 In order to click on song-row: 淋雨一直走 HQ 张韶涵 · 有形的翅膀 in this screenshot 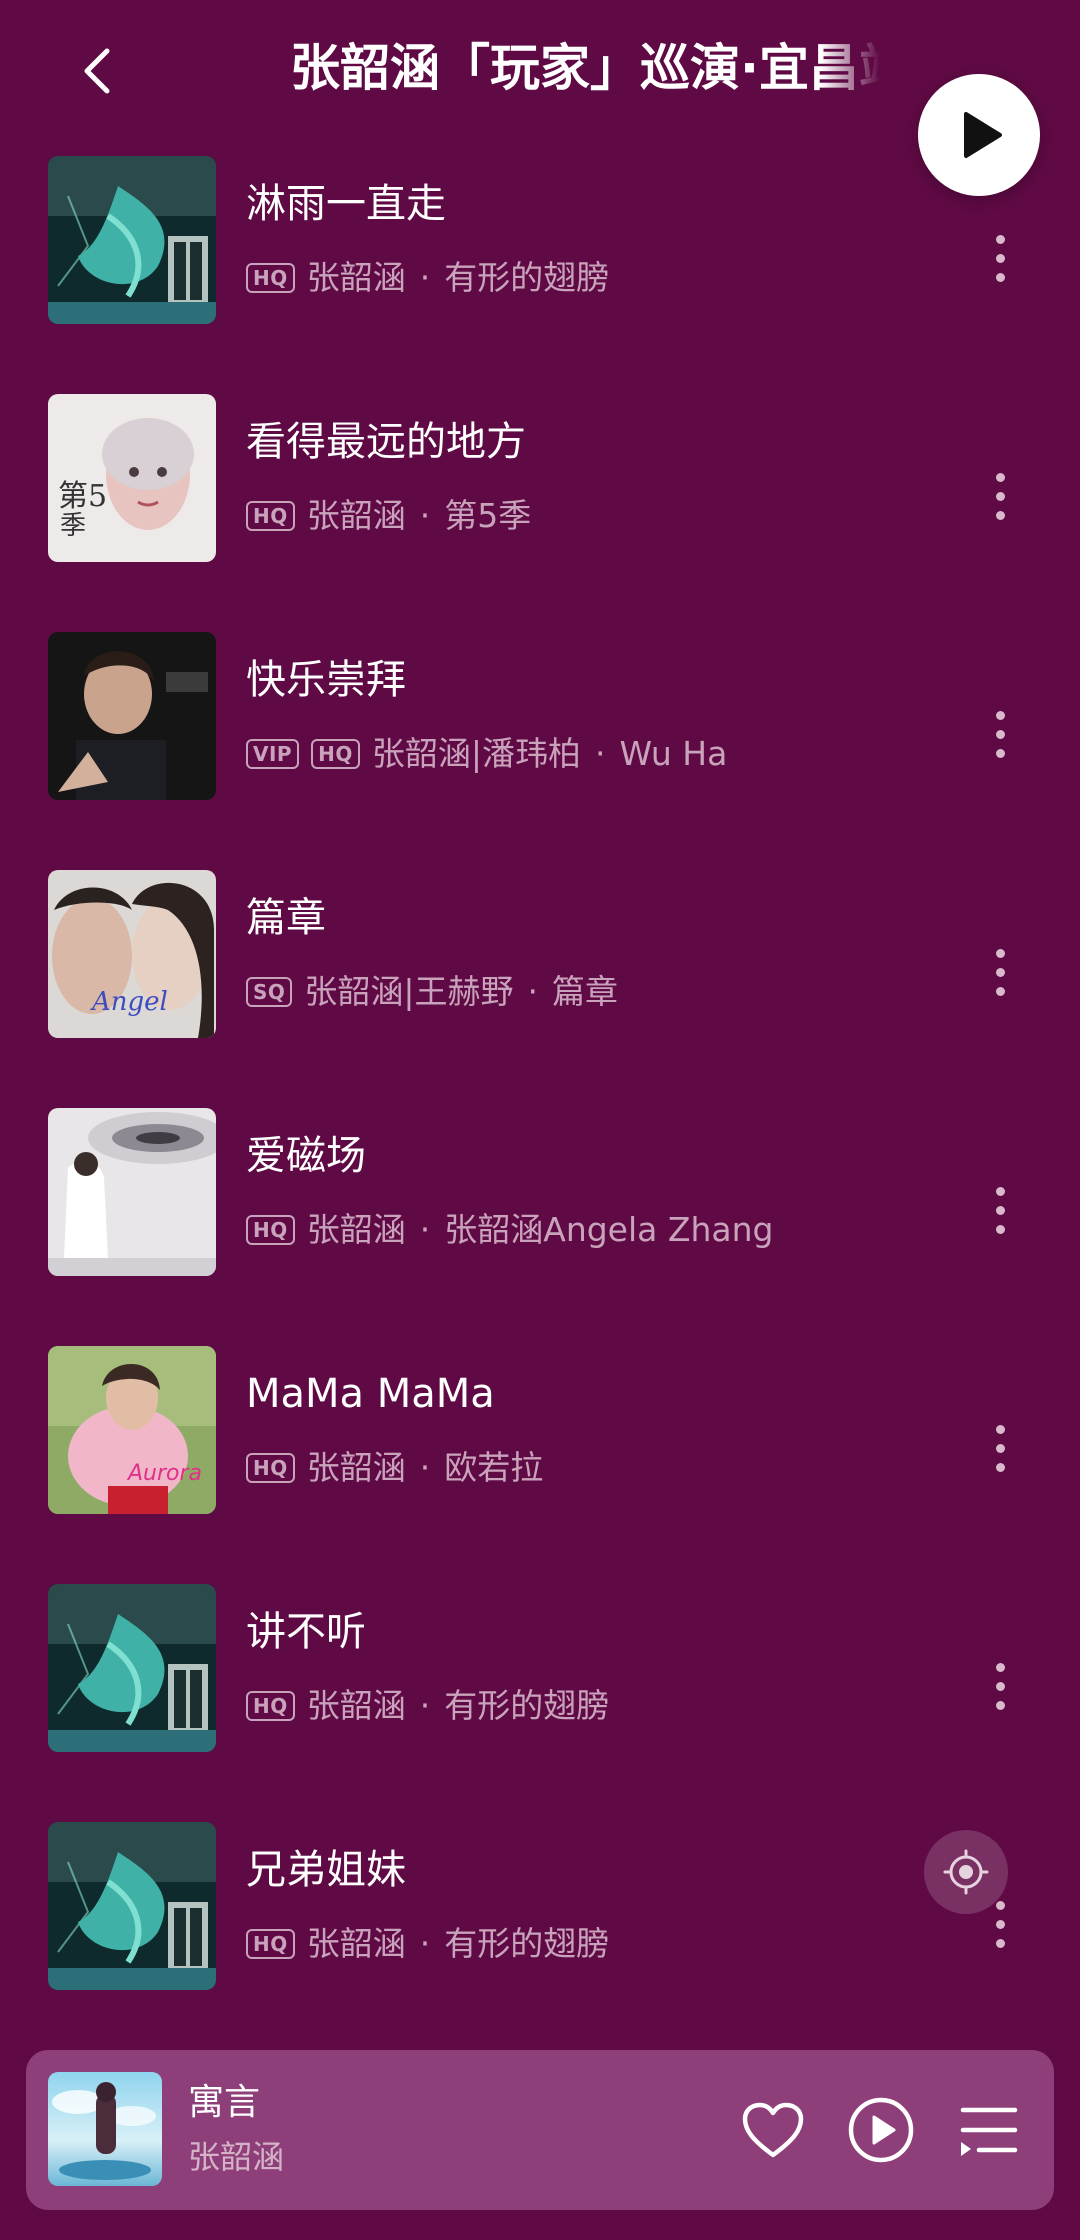, I will do `click(540, 259)`.